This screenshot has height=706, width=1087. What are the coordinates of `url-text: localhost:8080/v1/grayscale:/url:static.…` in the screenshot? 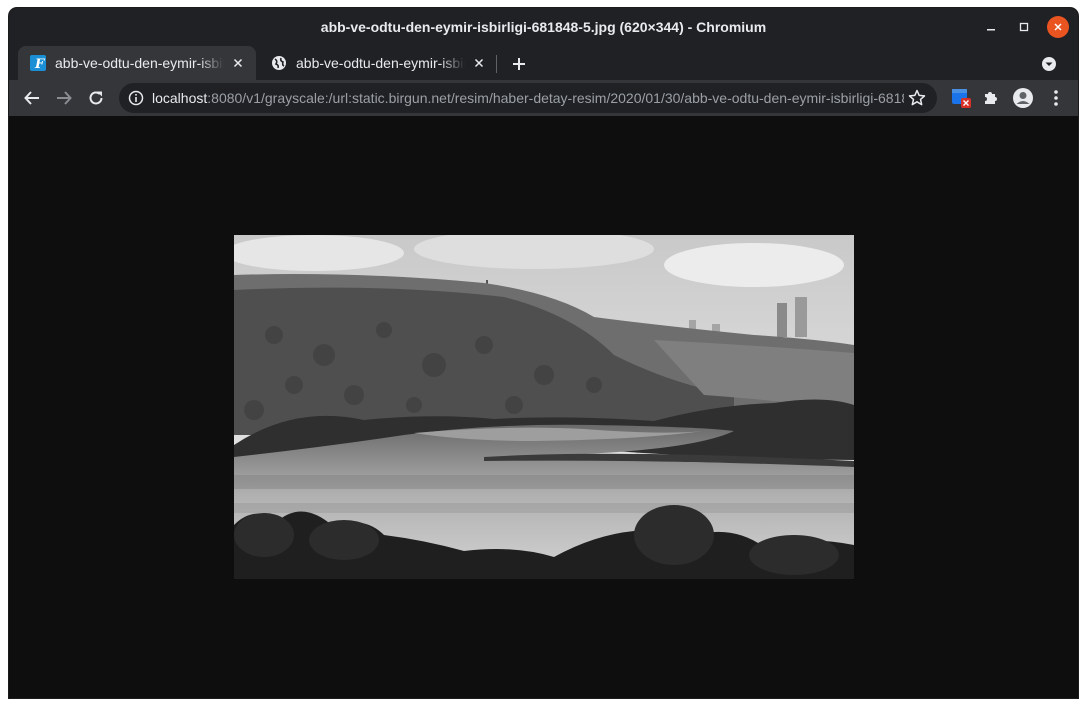 It's located at (528, 98).